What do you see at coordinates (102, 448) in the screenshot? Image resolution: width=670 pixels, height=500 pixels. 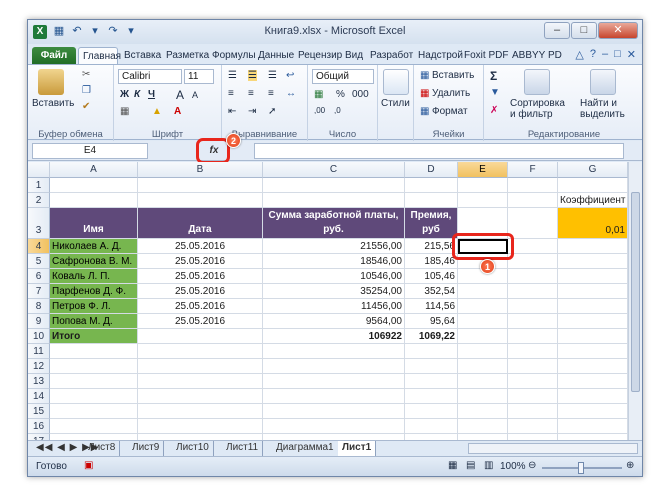 I see `sheet-tab-8: Лист8` at bounding box center [102, 448].